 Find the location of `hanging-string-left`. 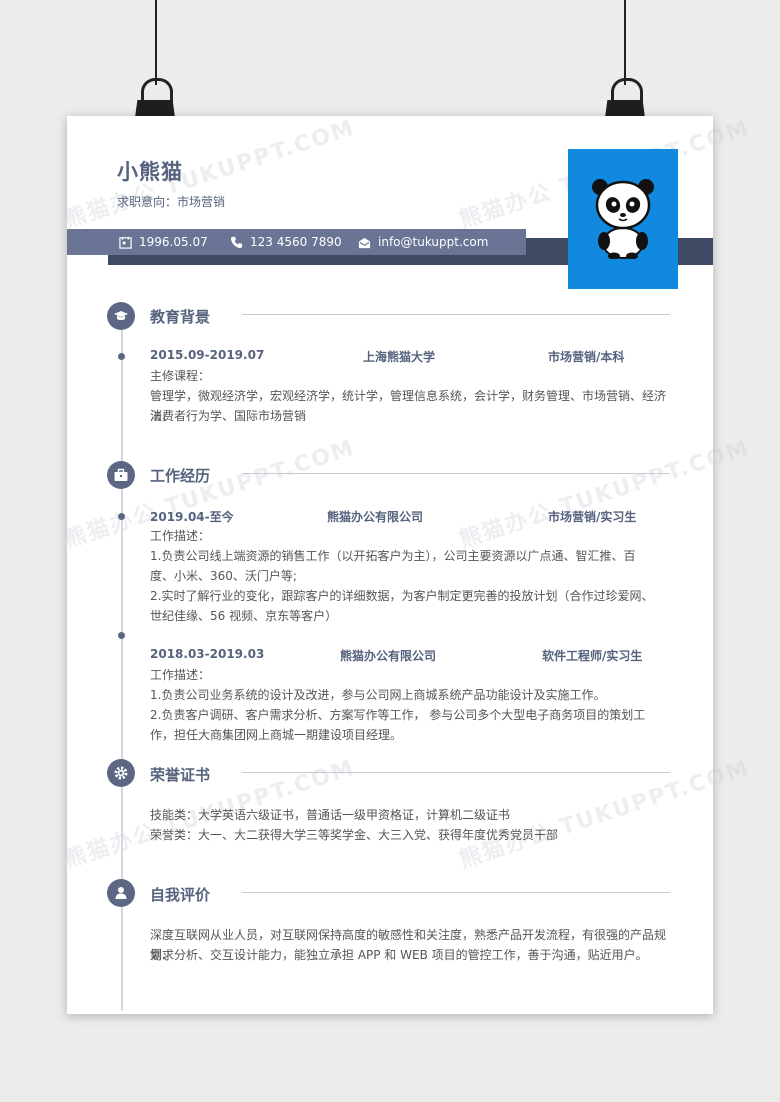

hanging-string-left is located at coordinates (156, 42).